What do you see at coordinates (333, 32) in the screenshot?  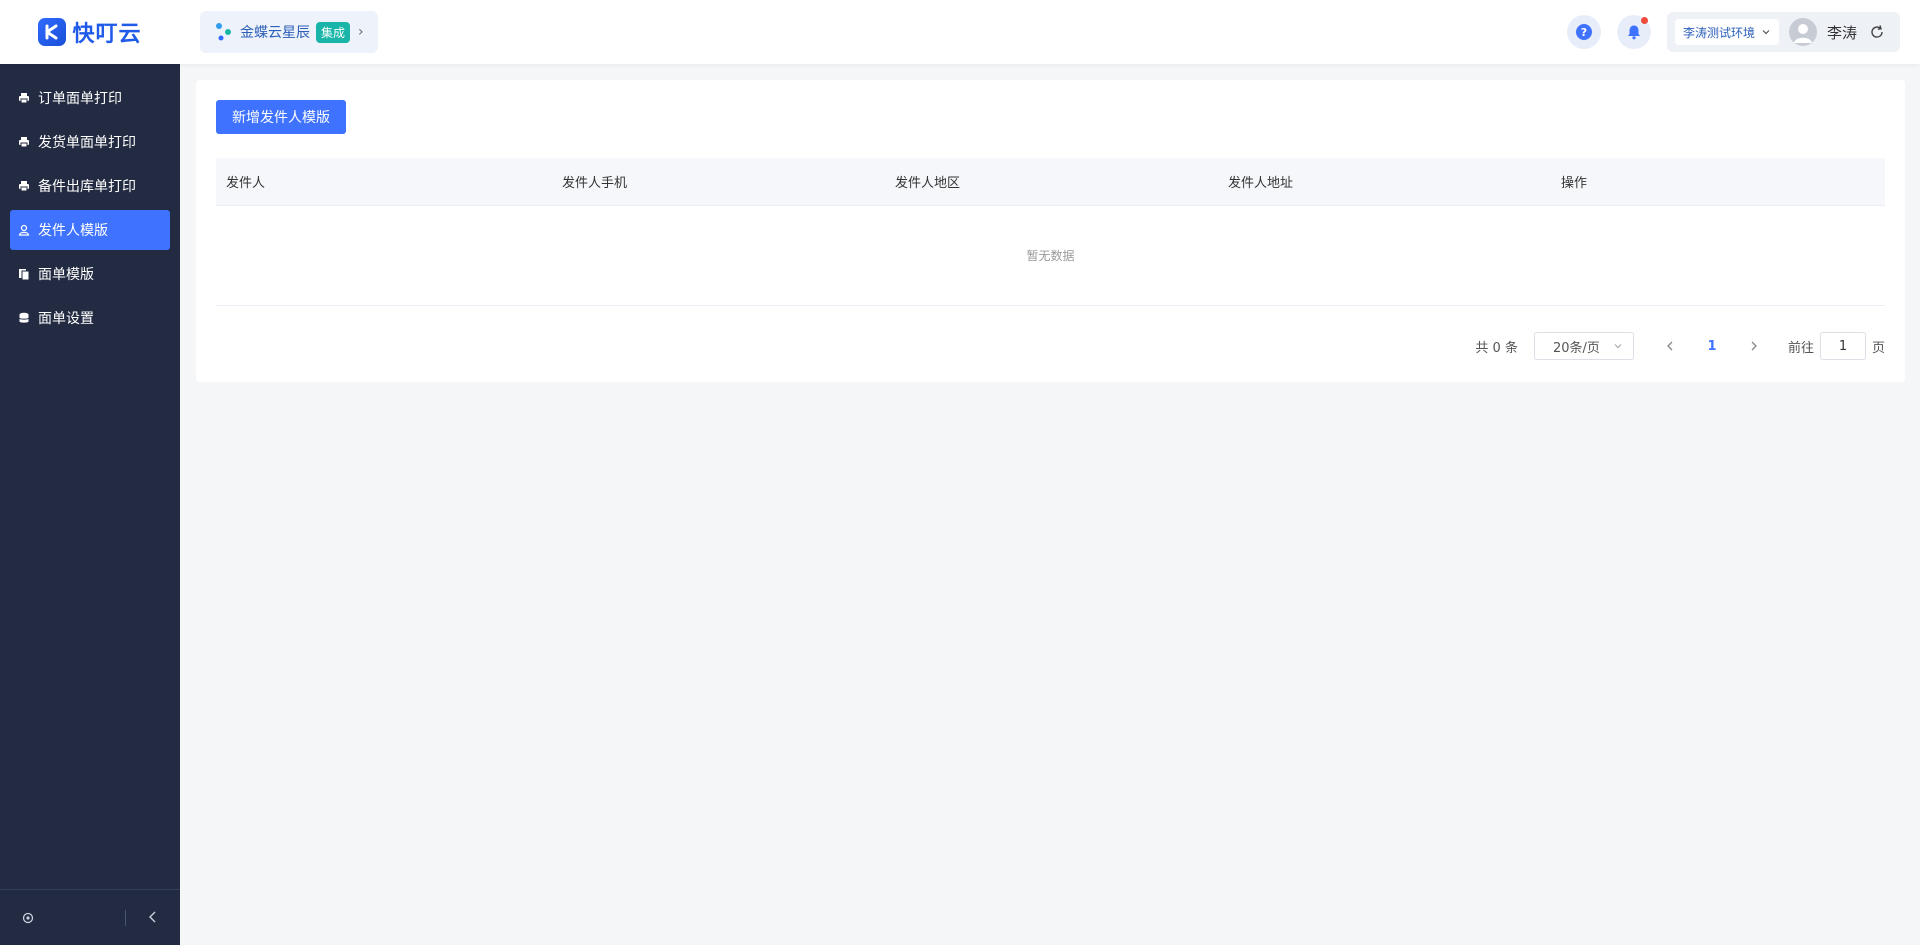 I see `integration-tag: 集成` at bounding box center [333, 32].